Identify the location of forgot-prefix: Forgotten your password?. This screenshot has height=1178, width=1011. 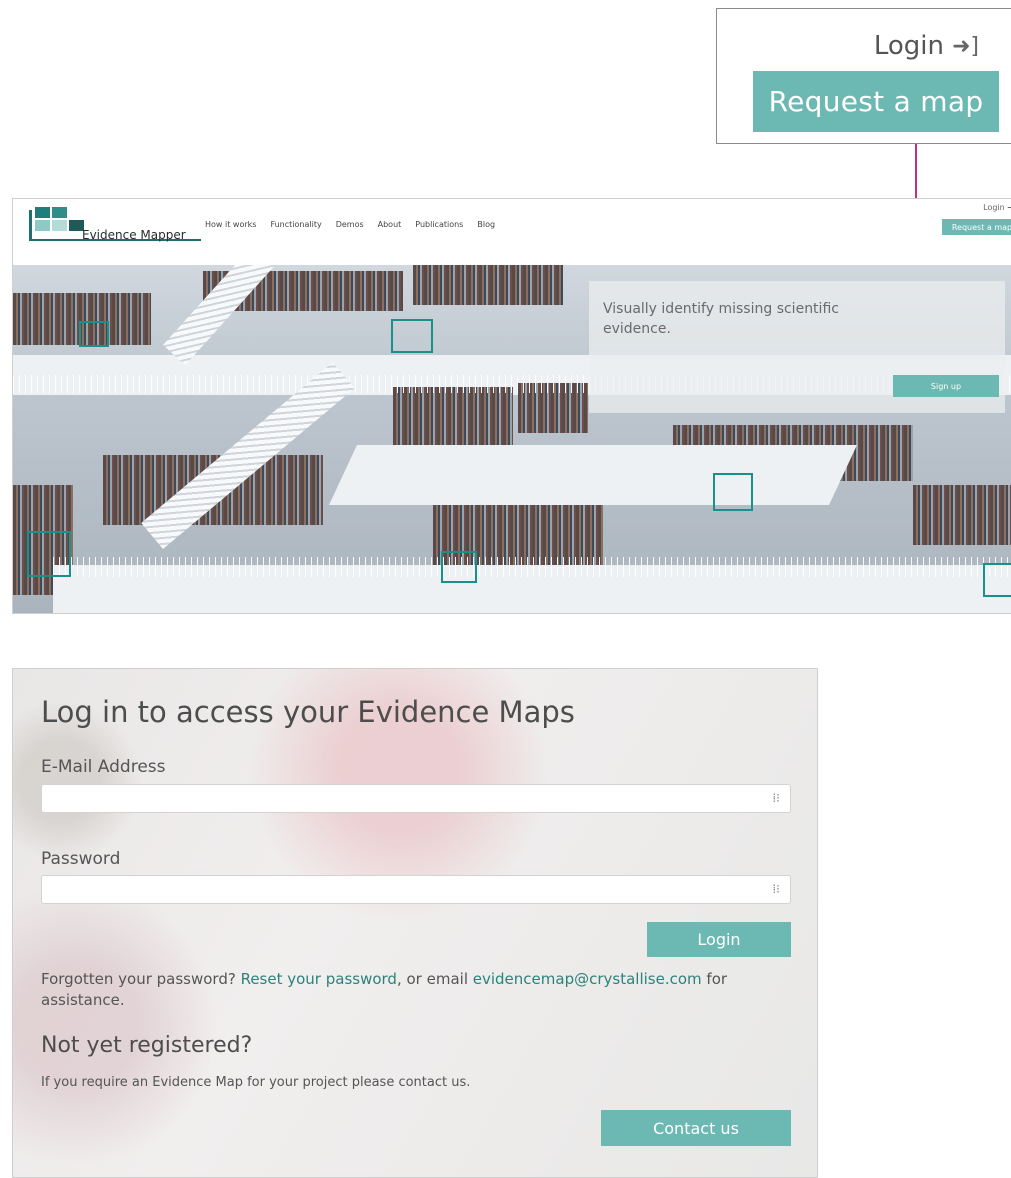
(141, 979).